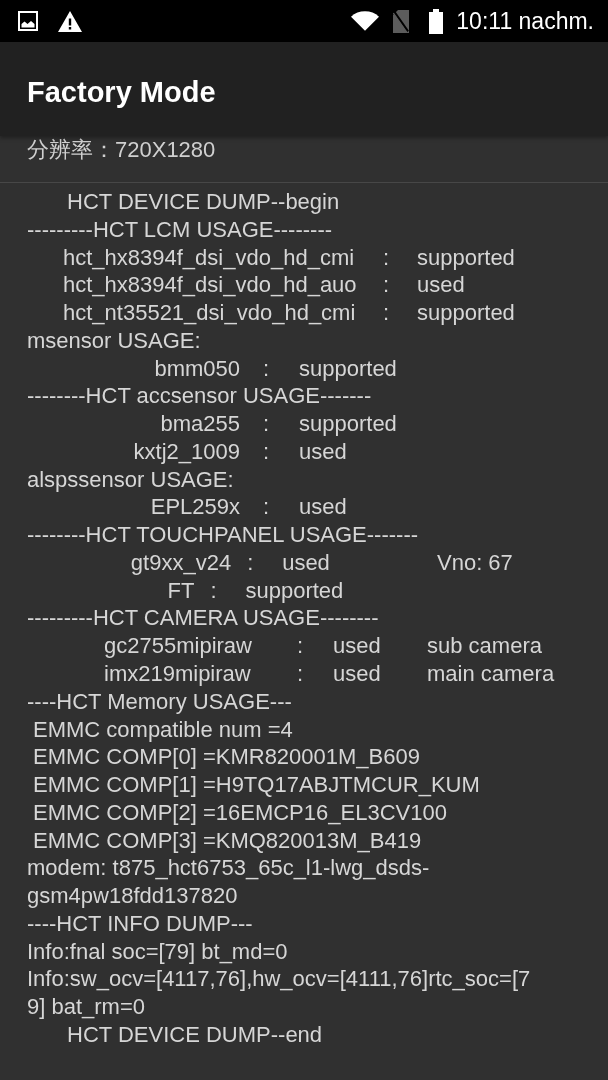 The image size is (608, 1080). What do you see at coordinates (86, 1007) in the screenshot?
I see `log-line: 9] bat_rm=0` at bounding box center [86, 1007].